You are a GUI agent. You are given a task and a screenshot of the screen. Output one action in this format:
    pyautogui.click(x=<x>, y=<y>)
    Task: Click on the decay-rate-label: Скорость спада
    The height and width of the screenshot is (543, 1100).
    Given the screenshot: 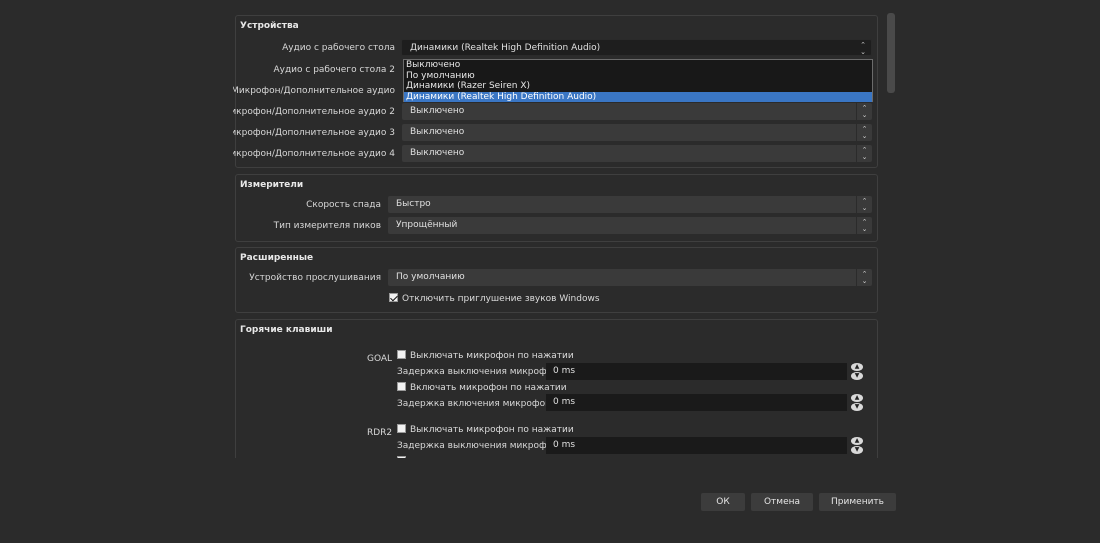 What is the action you would take?
    pyautogui.click(x=343, y=205)
    